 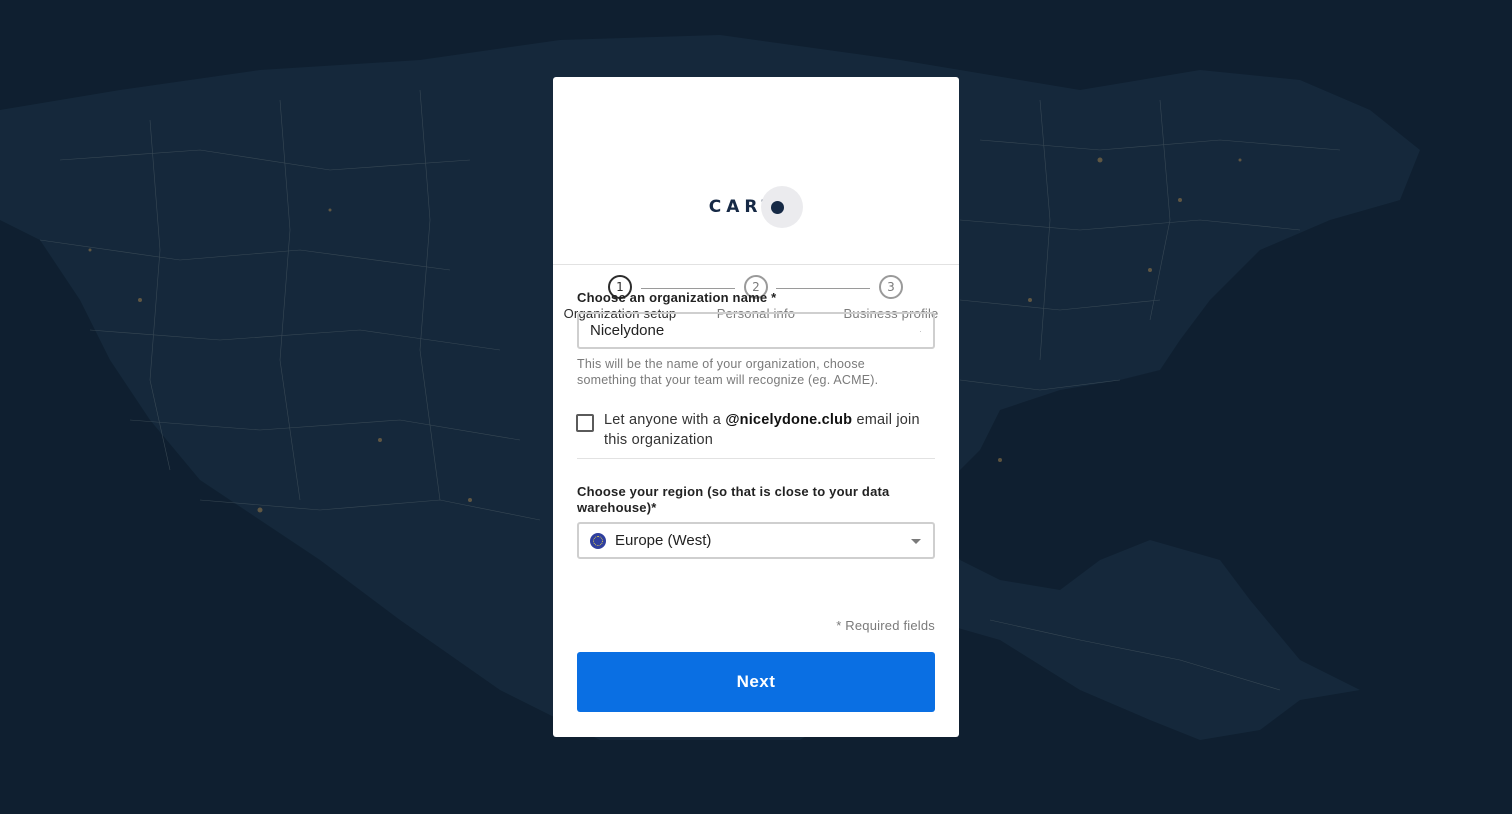 I want to click on org-name-label: Choose an organization name *, so click(x=677, y=297).